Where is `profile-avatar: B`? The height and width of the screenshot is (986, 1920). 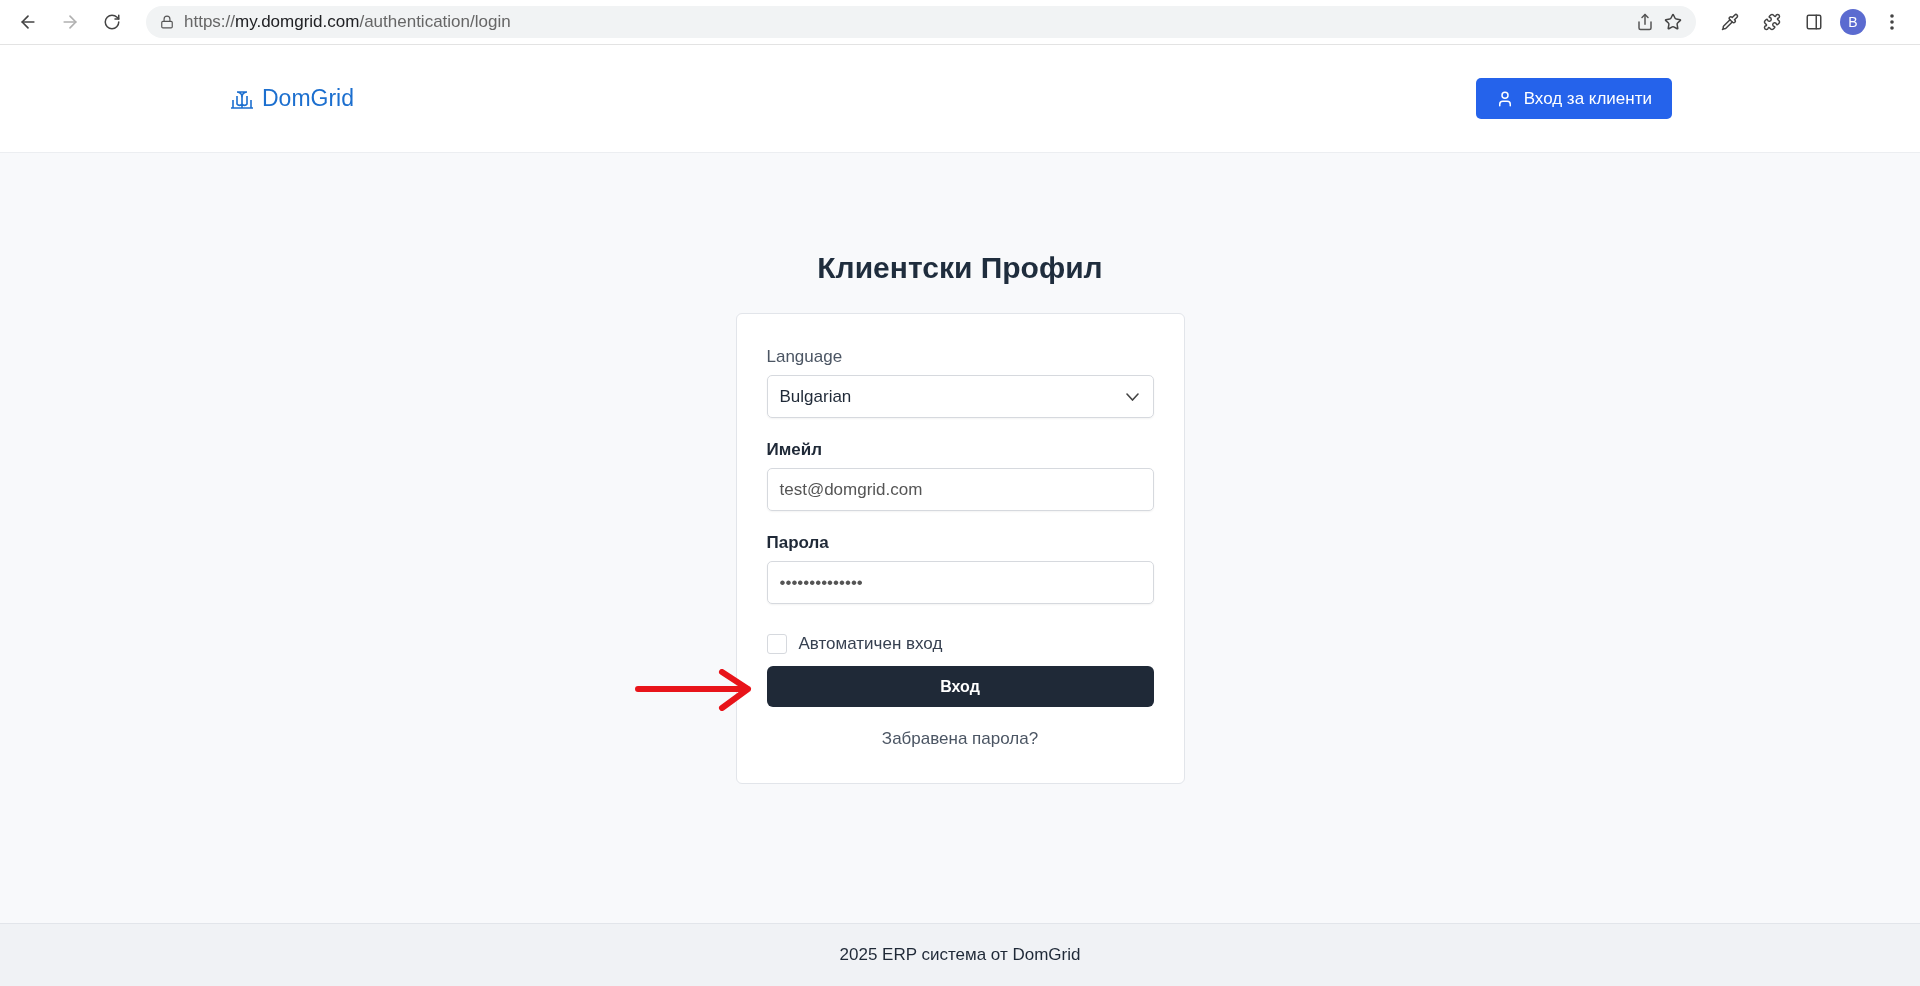 profile-avatar: B is located at coordinates (1853, 22).